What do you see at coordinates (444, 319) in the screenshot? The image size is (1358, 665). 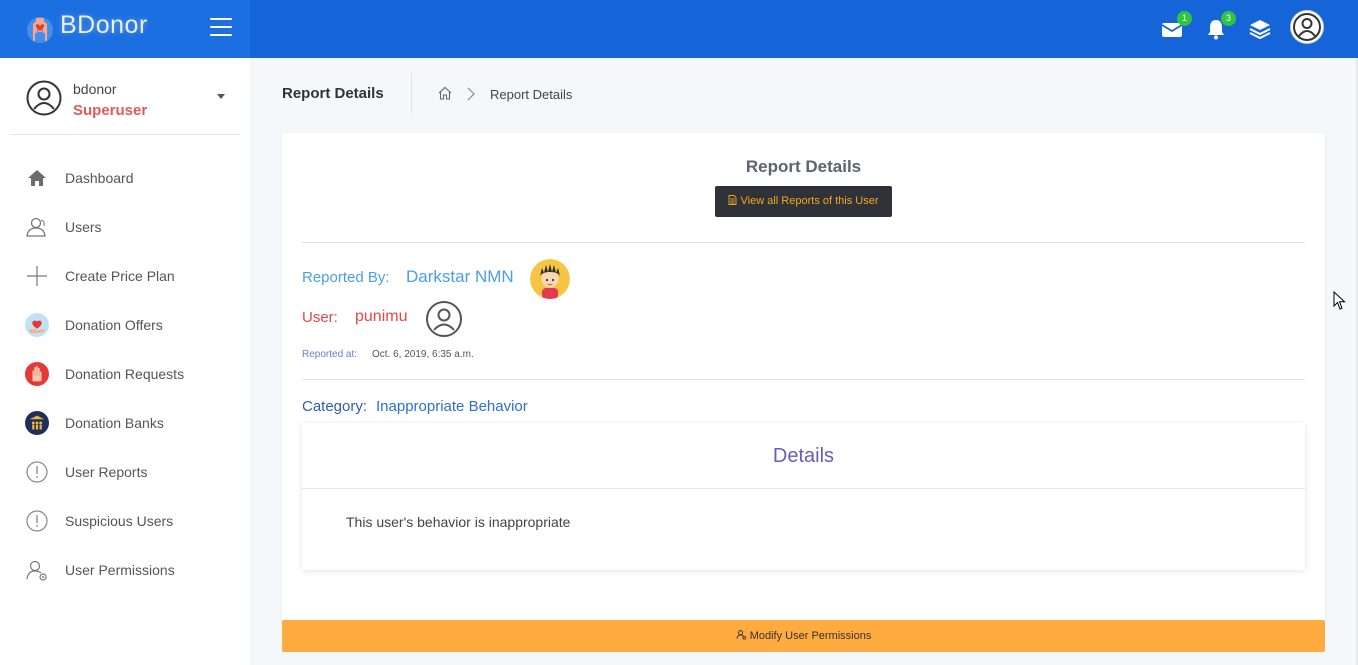 I see `reported-user-avatar-icon` at bounding box center [444, 319].